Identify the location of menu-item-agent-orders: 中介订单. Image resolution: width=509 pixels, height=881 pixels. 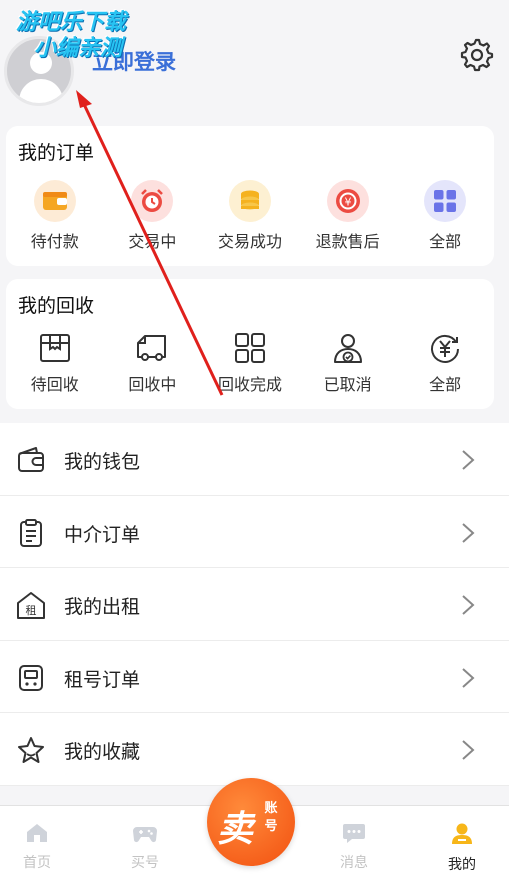
(254, 532).